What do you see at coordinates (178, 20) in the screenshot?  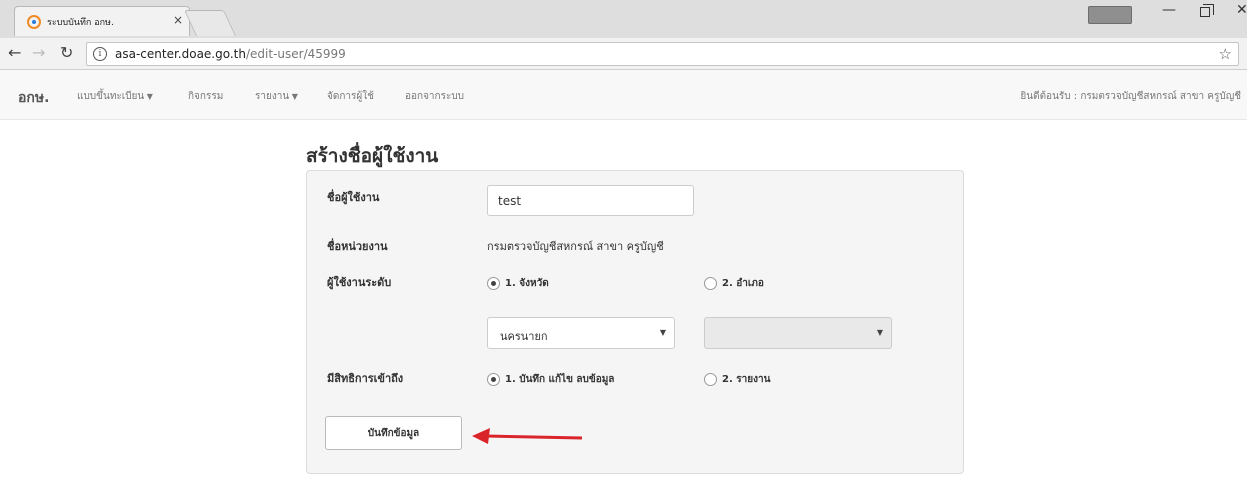 I see `tab-close-icon: ×` at bounding box center [178, 20].